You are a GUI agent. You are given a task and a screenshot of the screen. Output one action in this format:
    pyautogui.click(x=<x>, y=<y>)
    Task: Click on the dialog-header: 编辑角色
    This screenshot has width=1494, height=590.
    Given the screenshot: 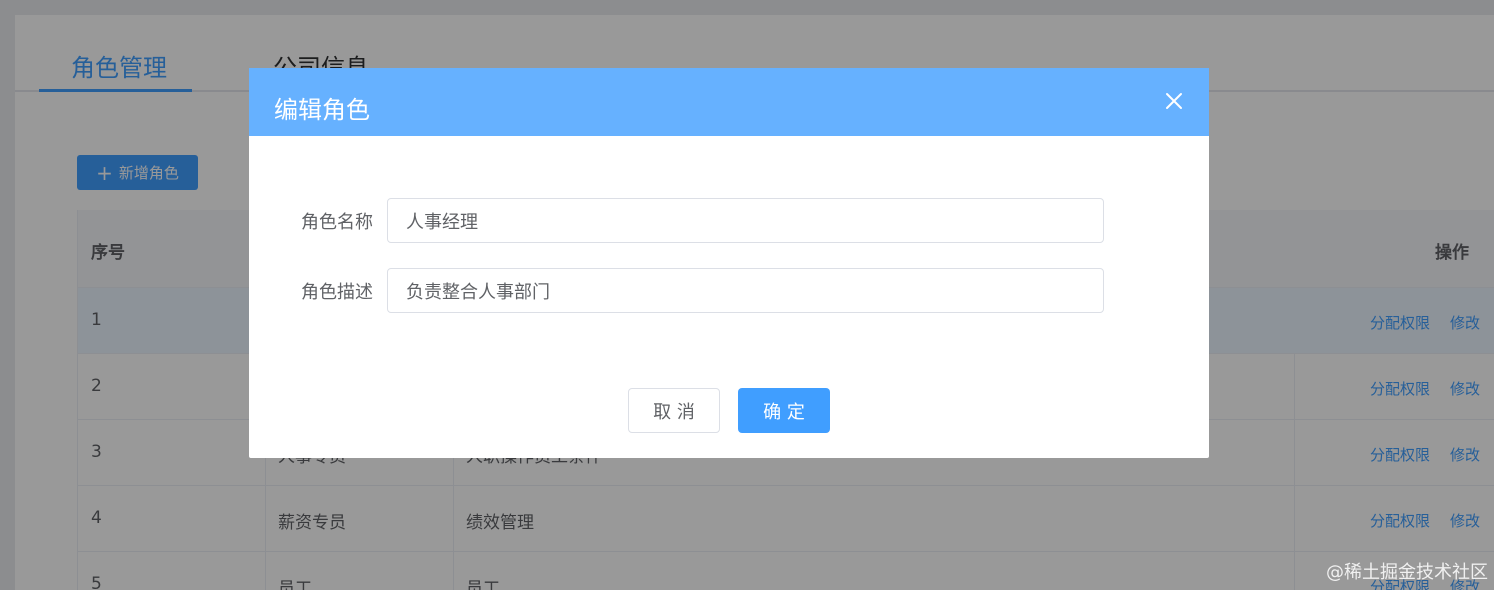 What is the action you would take?
    pyautogui.click(x=729, y=102)
    